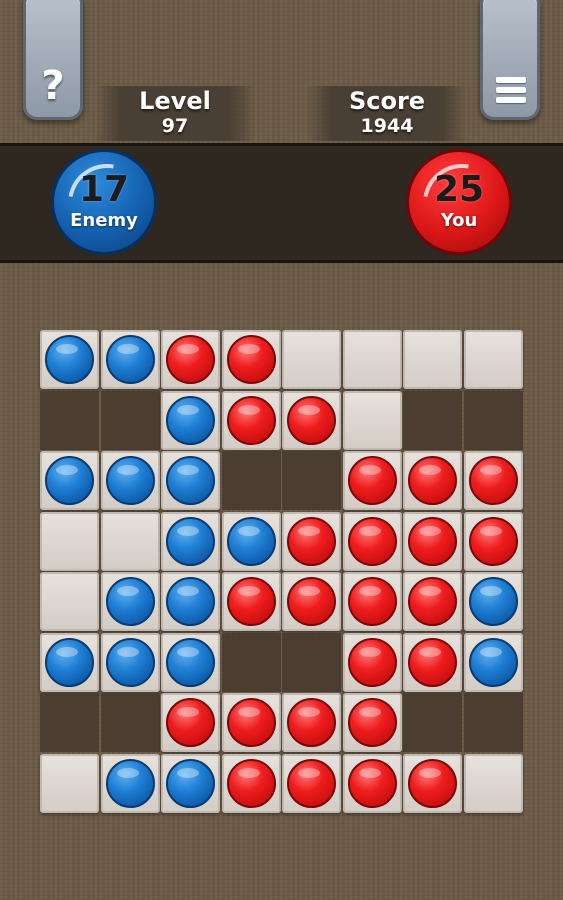 Image resolution: width=563 pixels, height=900 pixels. What do you see at coordinates (510, 60) in the screenshot?
I see `menu-button` at bounding box center [510, 60].